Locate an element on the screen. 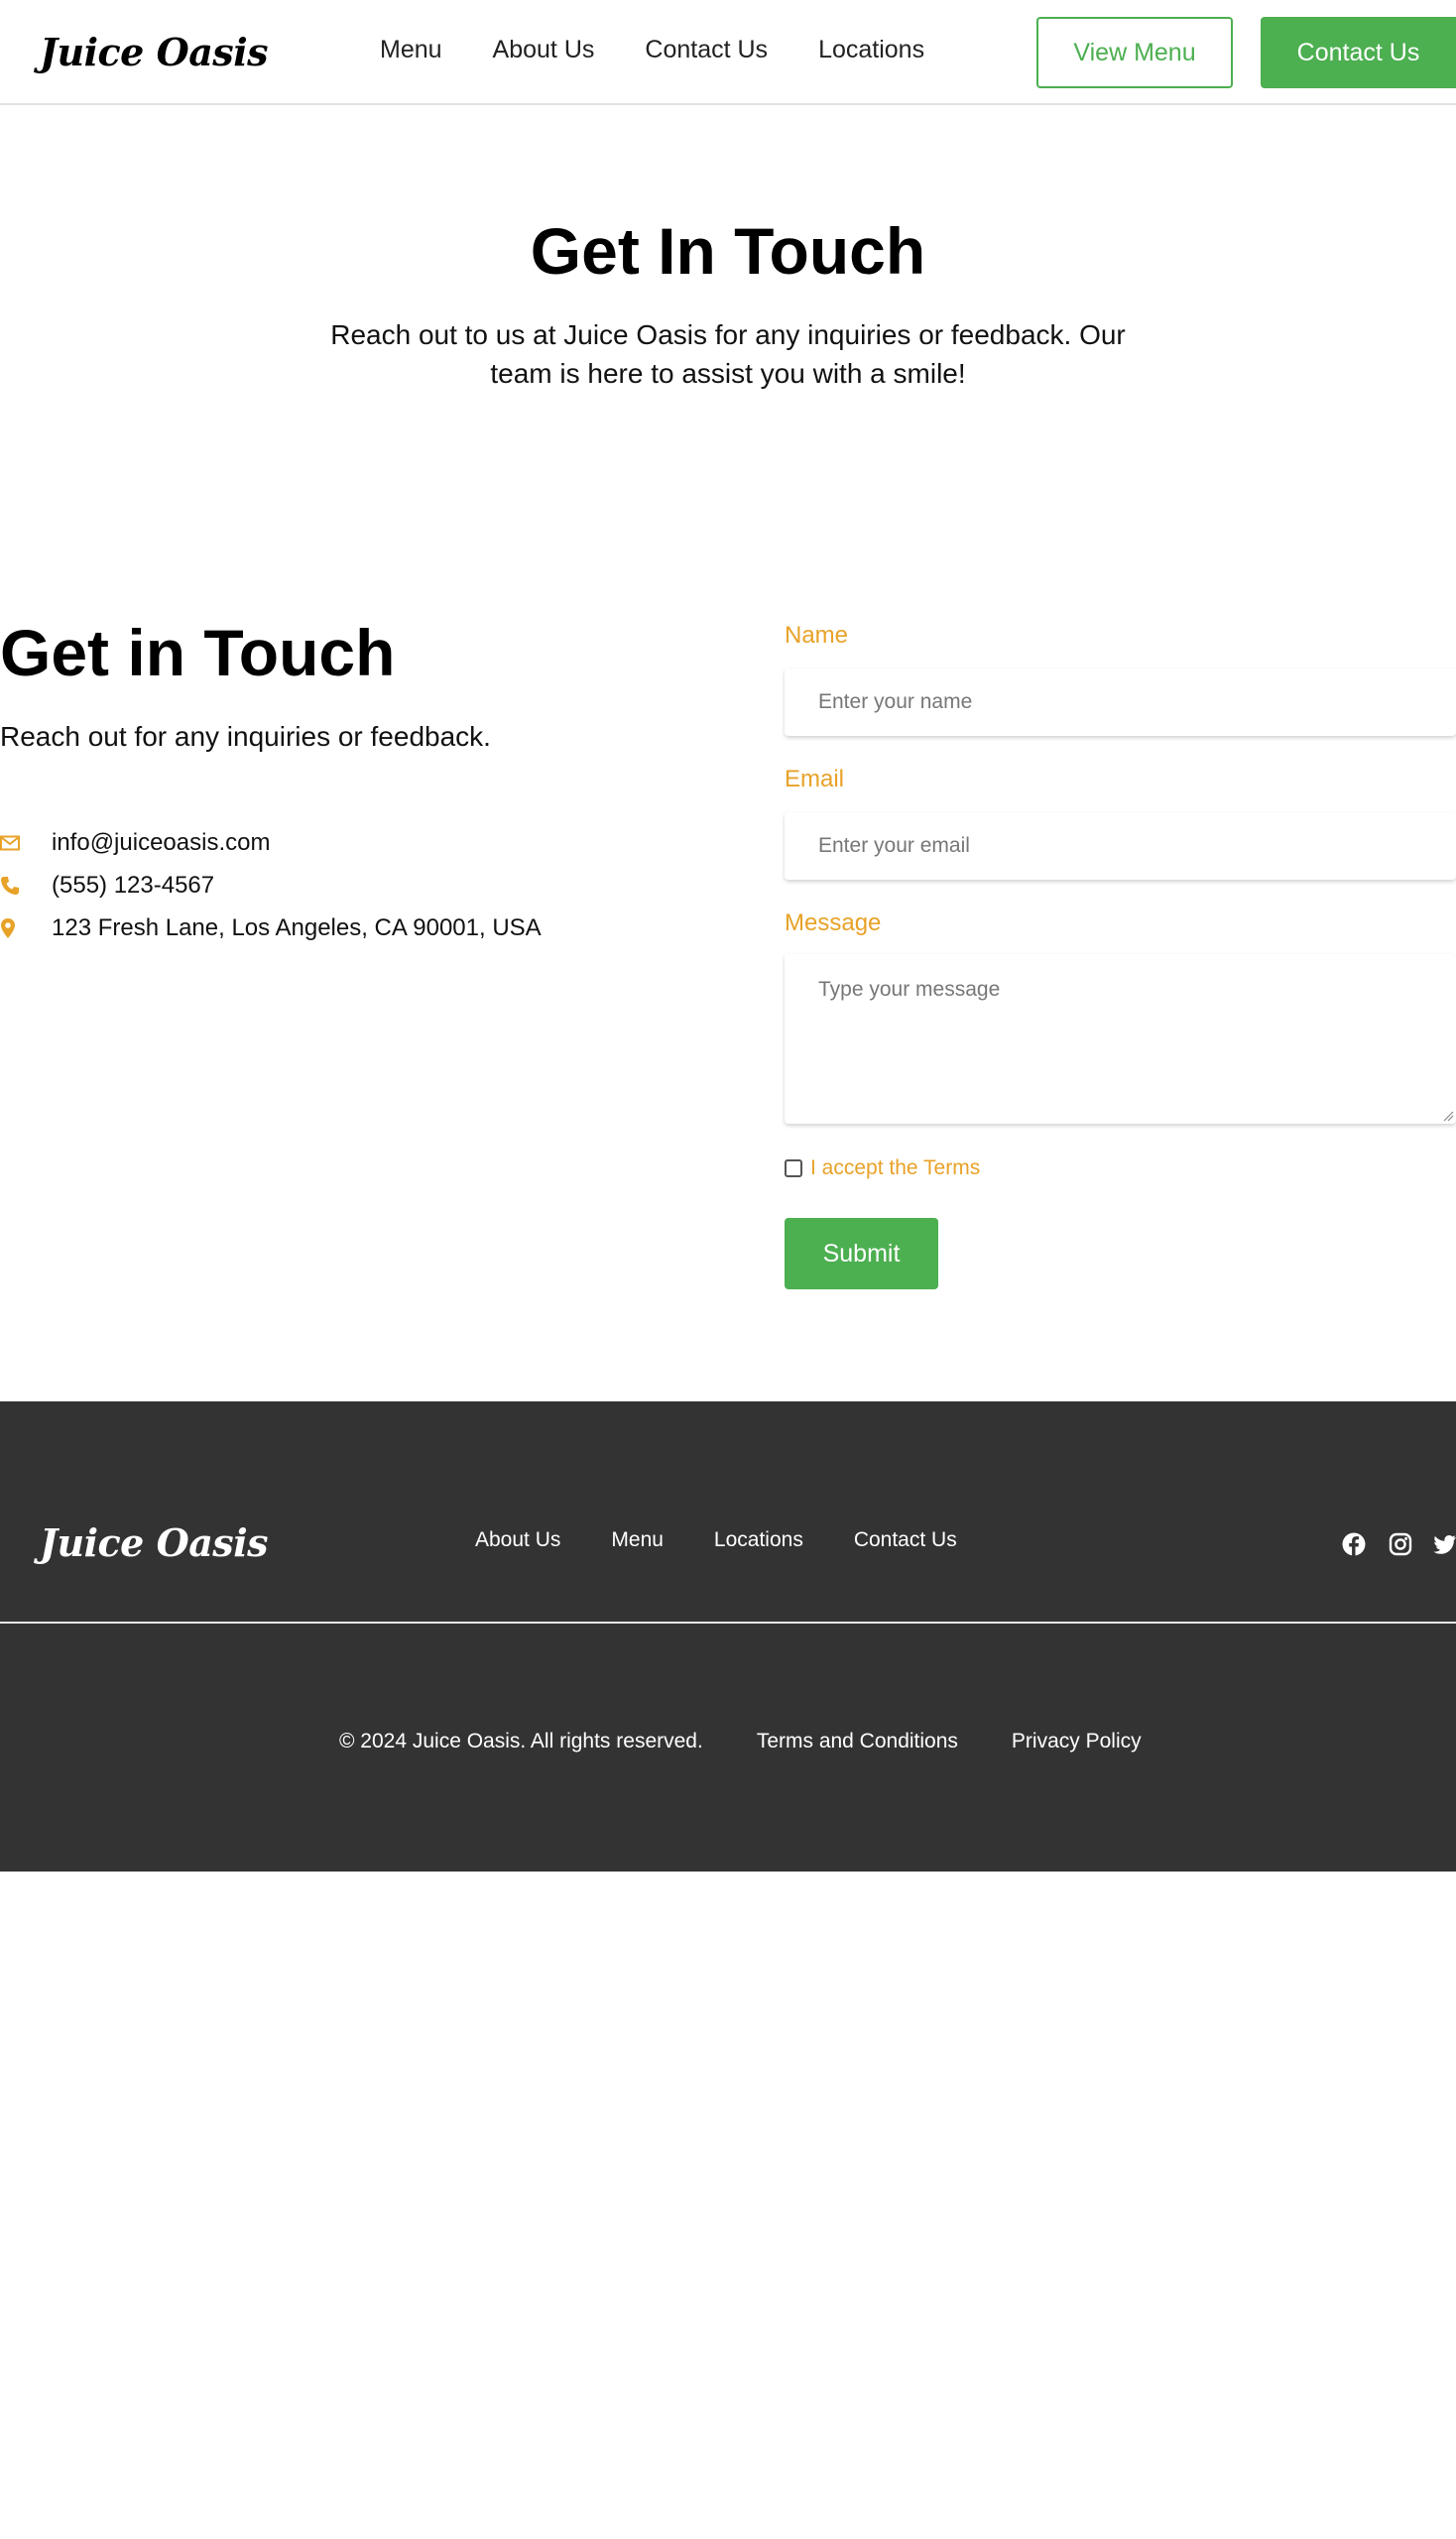  envelope-icon is located at coordinates (26, 843).